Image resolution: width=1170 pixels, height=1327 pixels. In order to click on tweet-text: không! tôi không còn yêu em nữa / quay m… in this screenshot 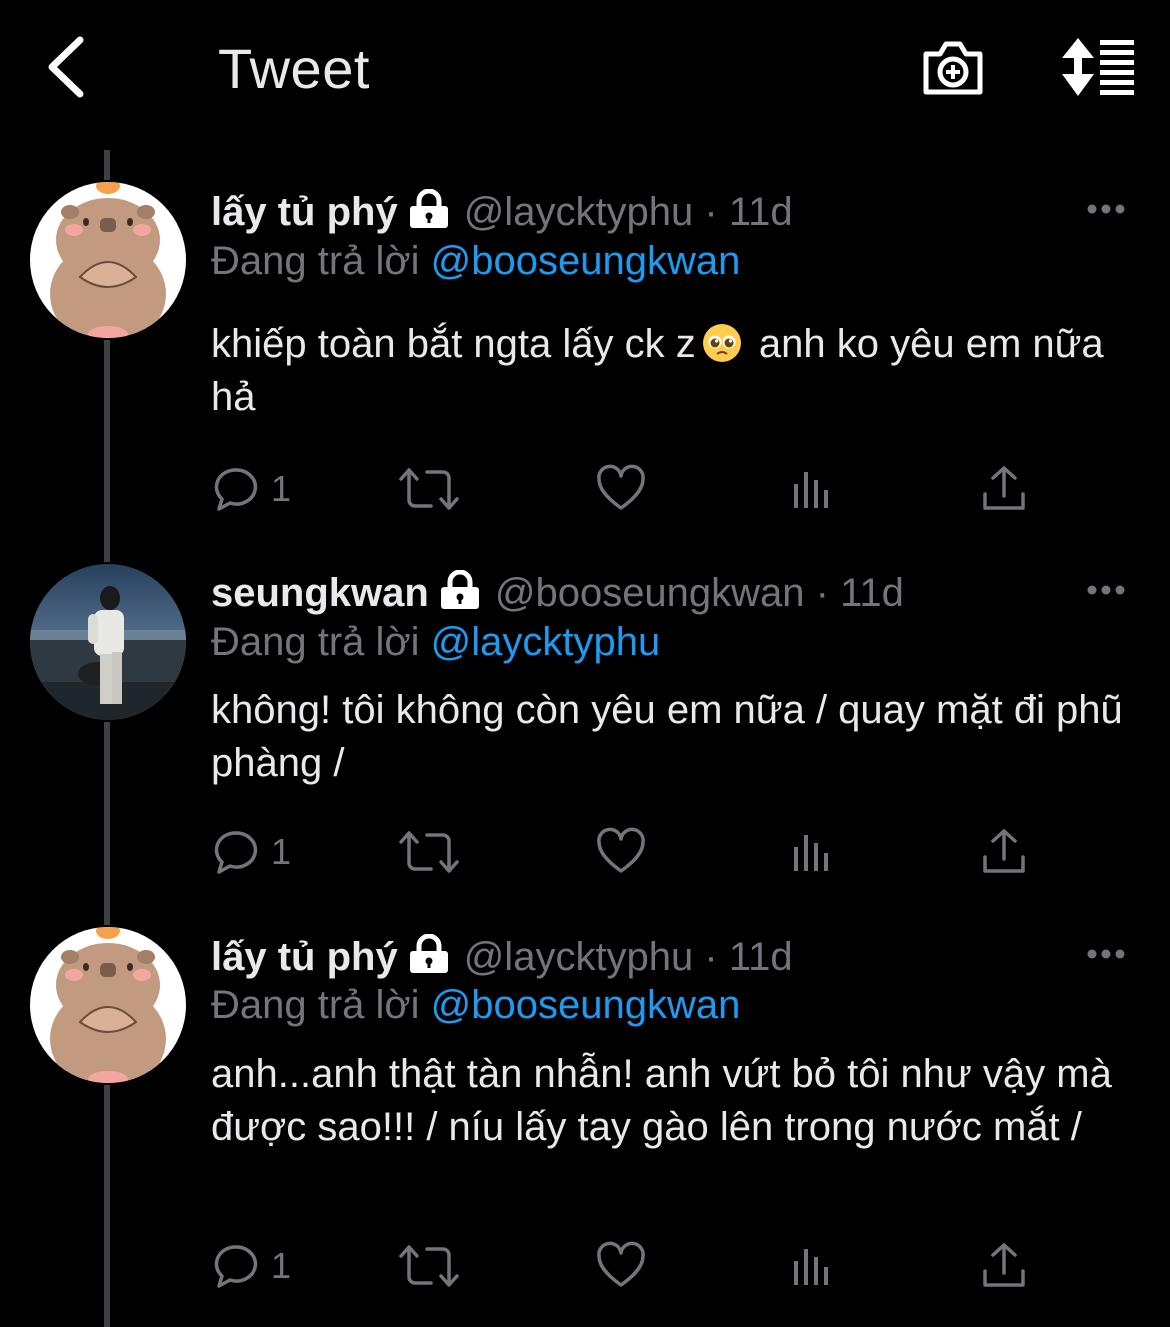, I will do `click(667, 736)`.